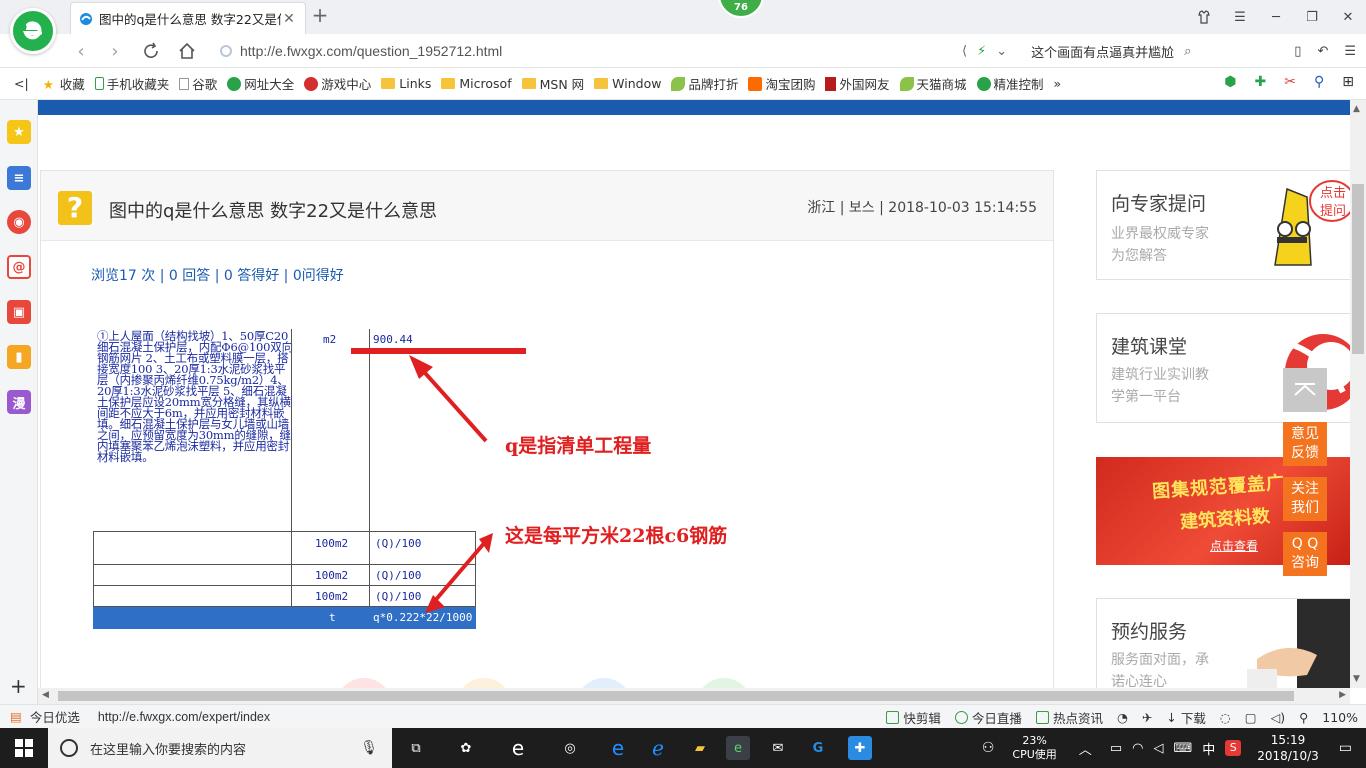 This screenshot has width=1366, height=768. I want to click on bookmark-item: 精准控制, so click(1010, 83).